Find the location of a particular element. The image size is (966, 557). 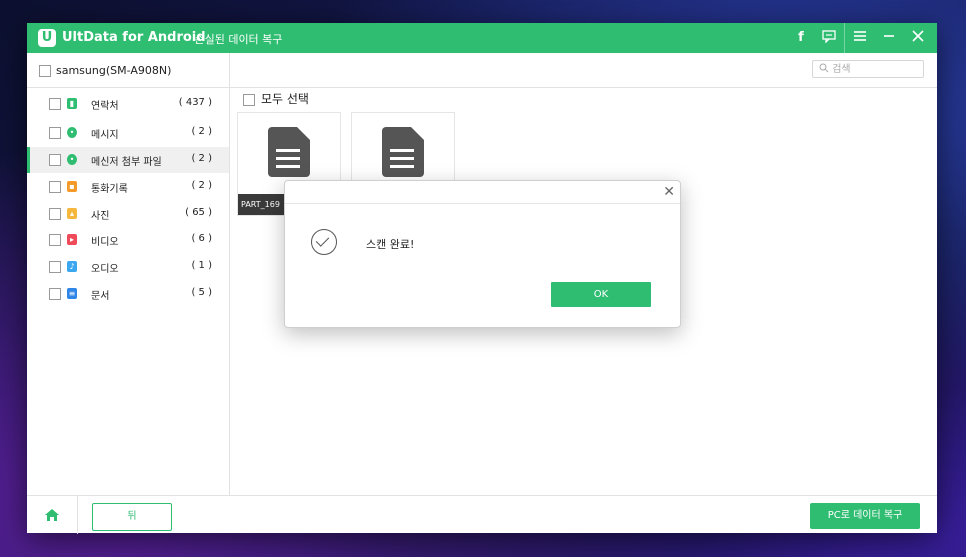

category-photos: ▴ 사진 ( 65 ) is located at coordinates (128, 214).